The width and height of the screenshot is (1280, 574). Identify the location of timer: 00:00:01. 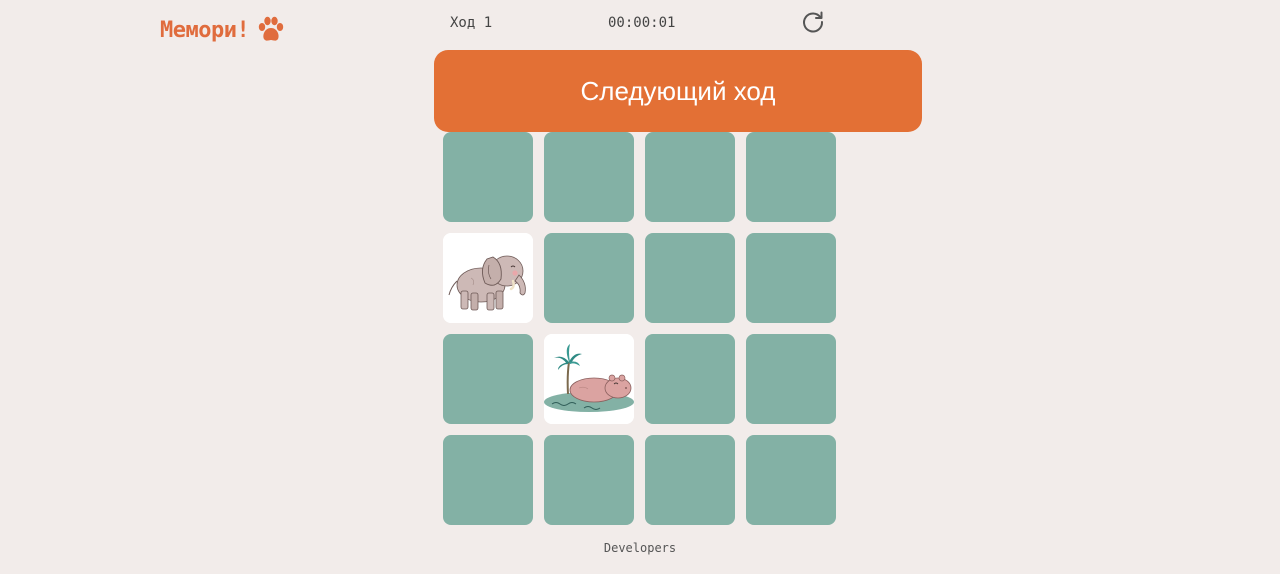
(642, 23).